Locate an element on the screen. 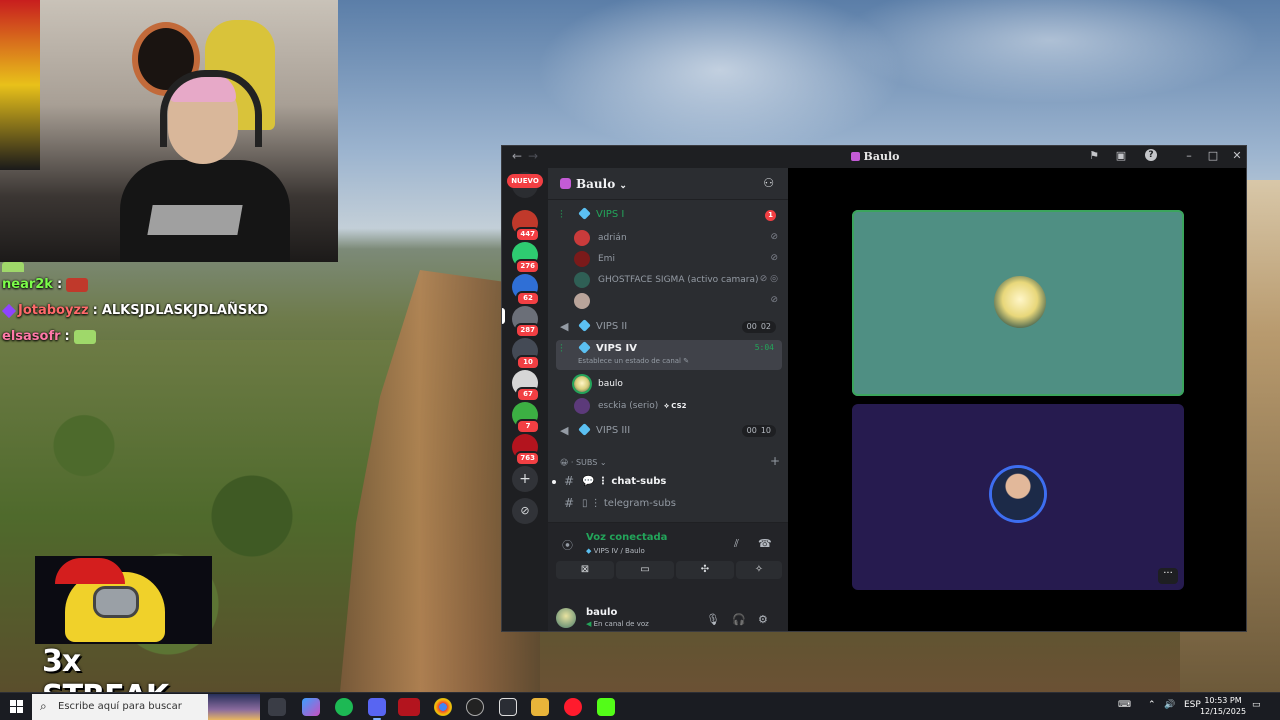 The width and height of the screenshot is (1280, 720). add-server-icon: + is located at coordinates (525, 479).